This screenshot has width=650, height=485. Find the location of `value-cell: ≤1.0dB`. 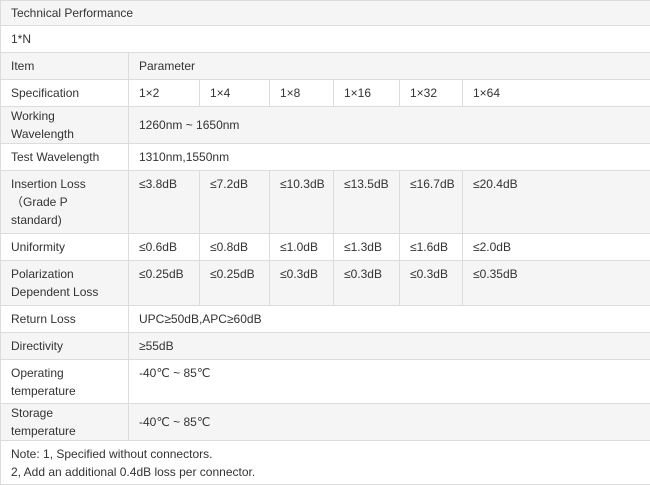

value-cell: ≤1.0dB is located at coordinates (302, 247).